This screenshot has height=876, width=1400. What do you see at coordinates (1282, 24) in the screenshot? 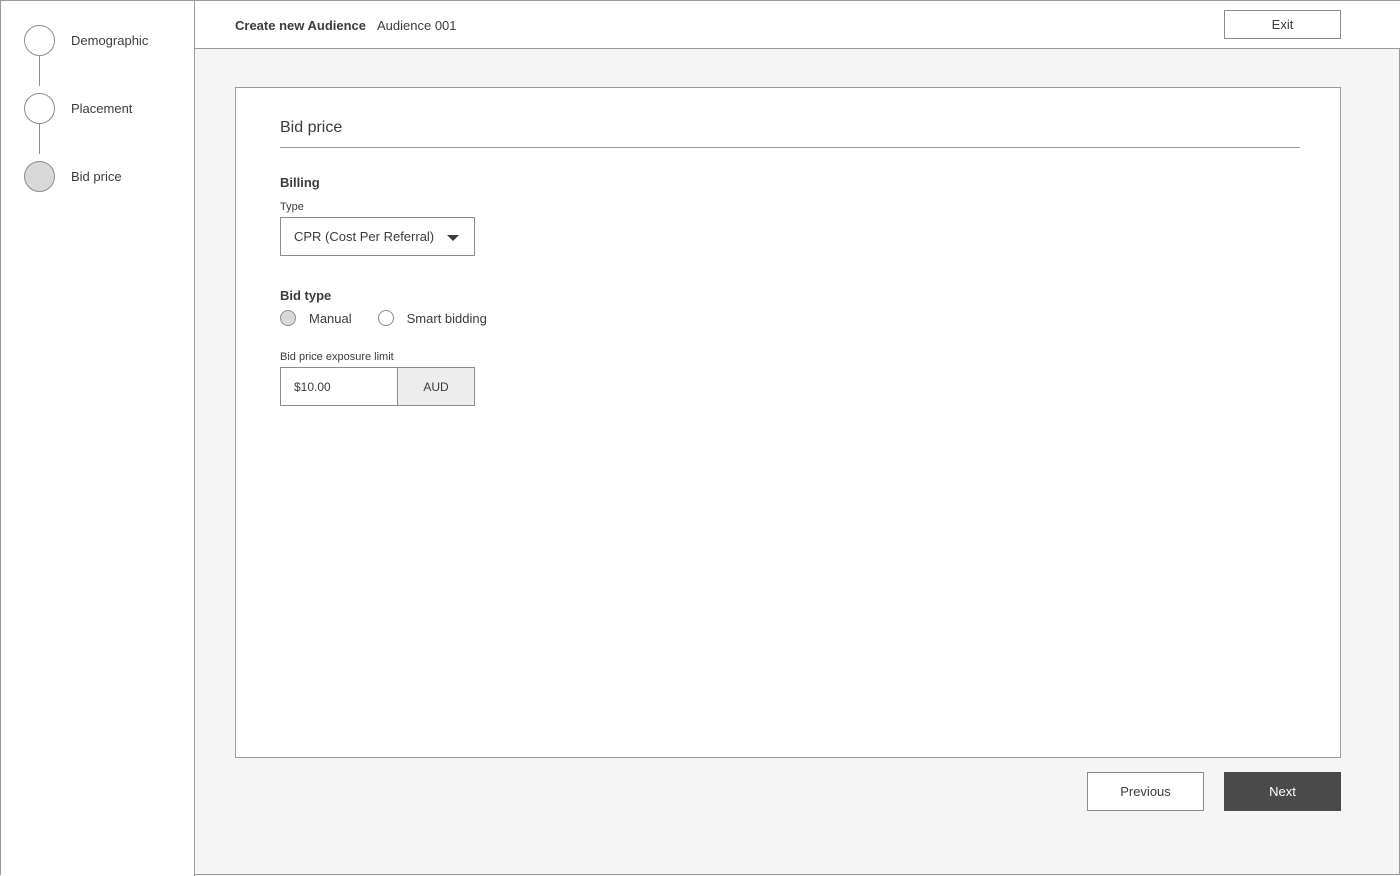
I see `exit-button: Exit` at bounding box center [1282, 24].